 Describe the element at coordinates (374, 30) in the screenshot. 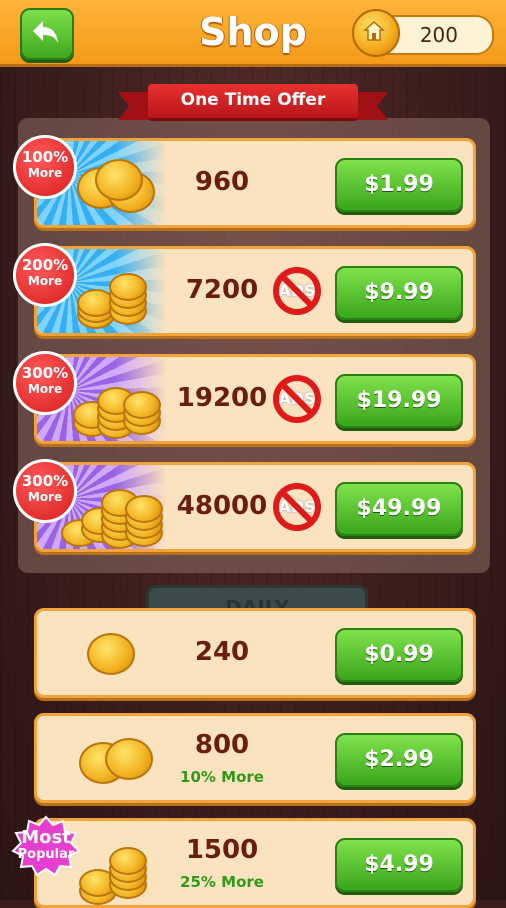

I see `house-icon` at that location.